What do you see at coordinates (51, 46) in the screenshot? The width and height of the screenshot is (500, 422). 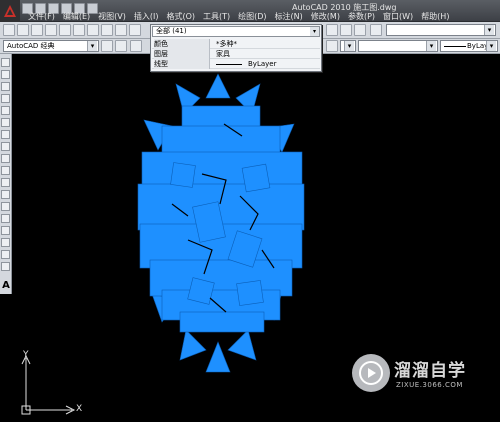 I see `workspace-dropdown: AutoCAD 经典` at bounding box center [51, 46].